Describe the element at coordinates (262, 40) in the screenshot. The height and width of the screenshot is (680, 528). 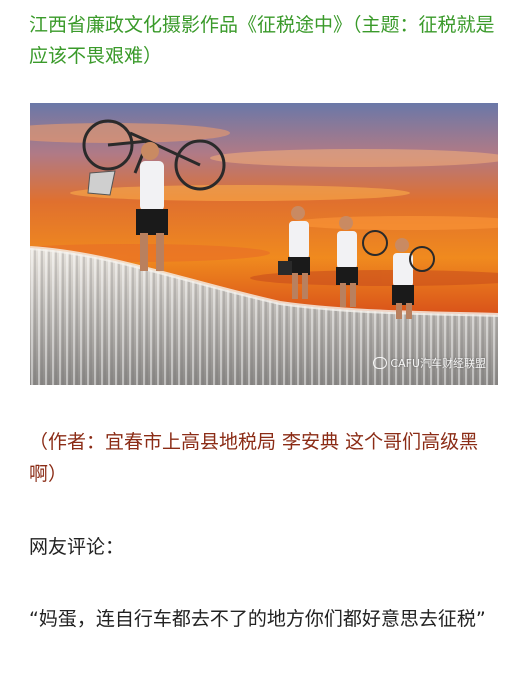
I see `article-title: 江西省廉政文化摄影作品《征税途中》（主题：征税就是应该不畏艰难）` at that location.